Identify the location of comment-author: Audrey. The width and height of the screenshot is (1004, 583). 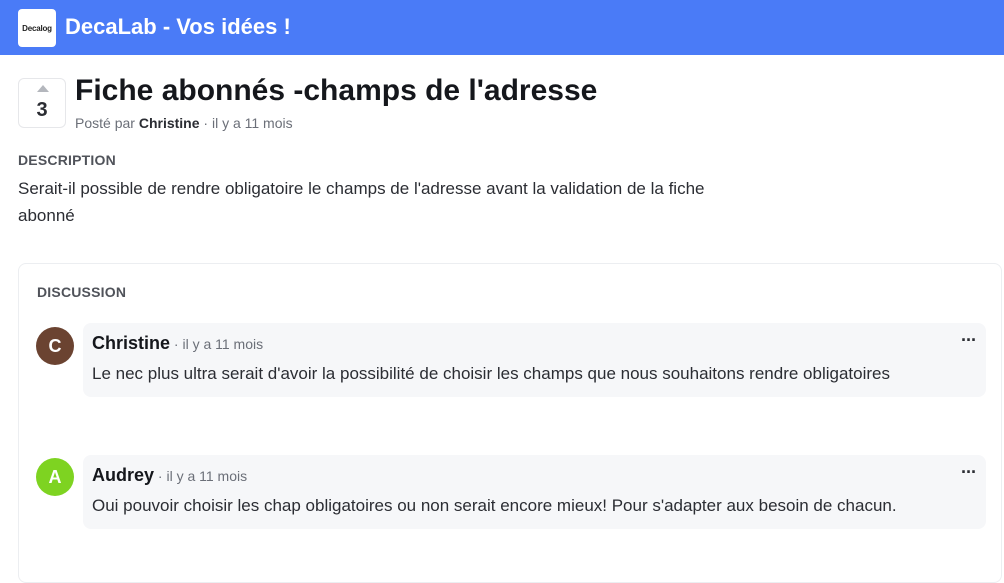
(123, 475).